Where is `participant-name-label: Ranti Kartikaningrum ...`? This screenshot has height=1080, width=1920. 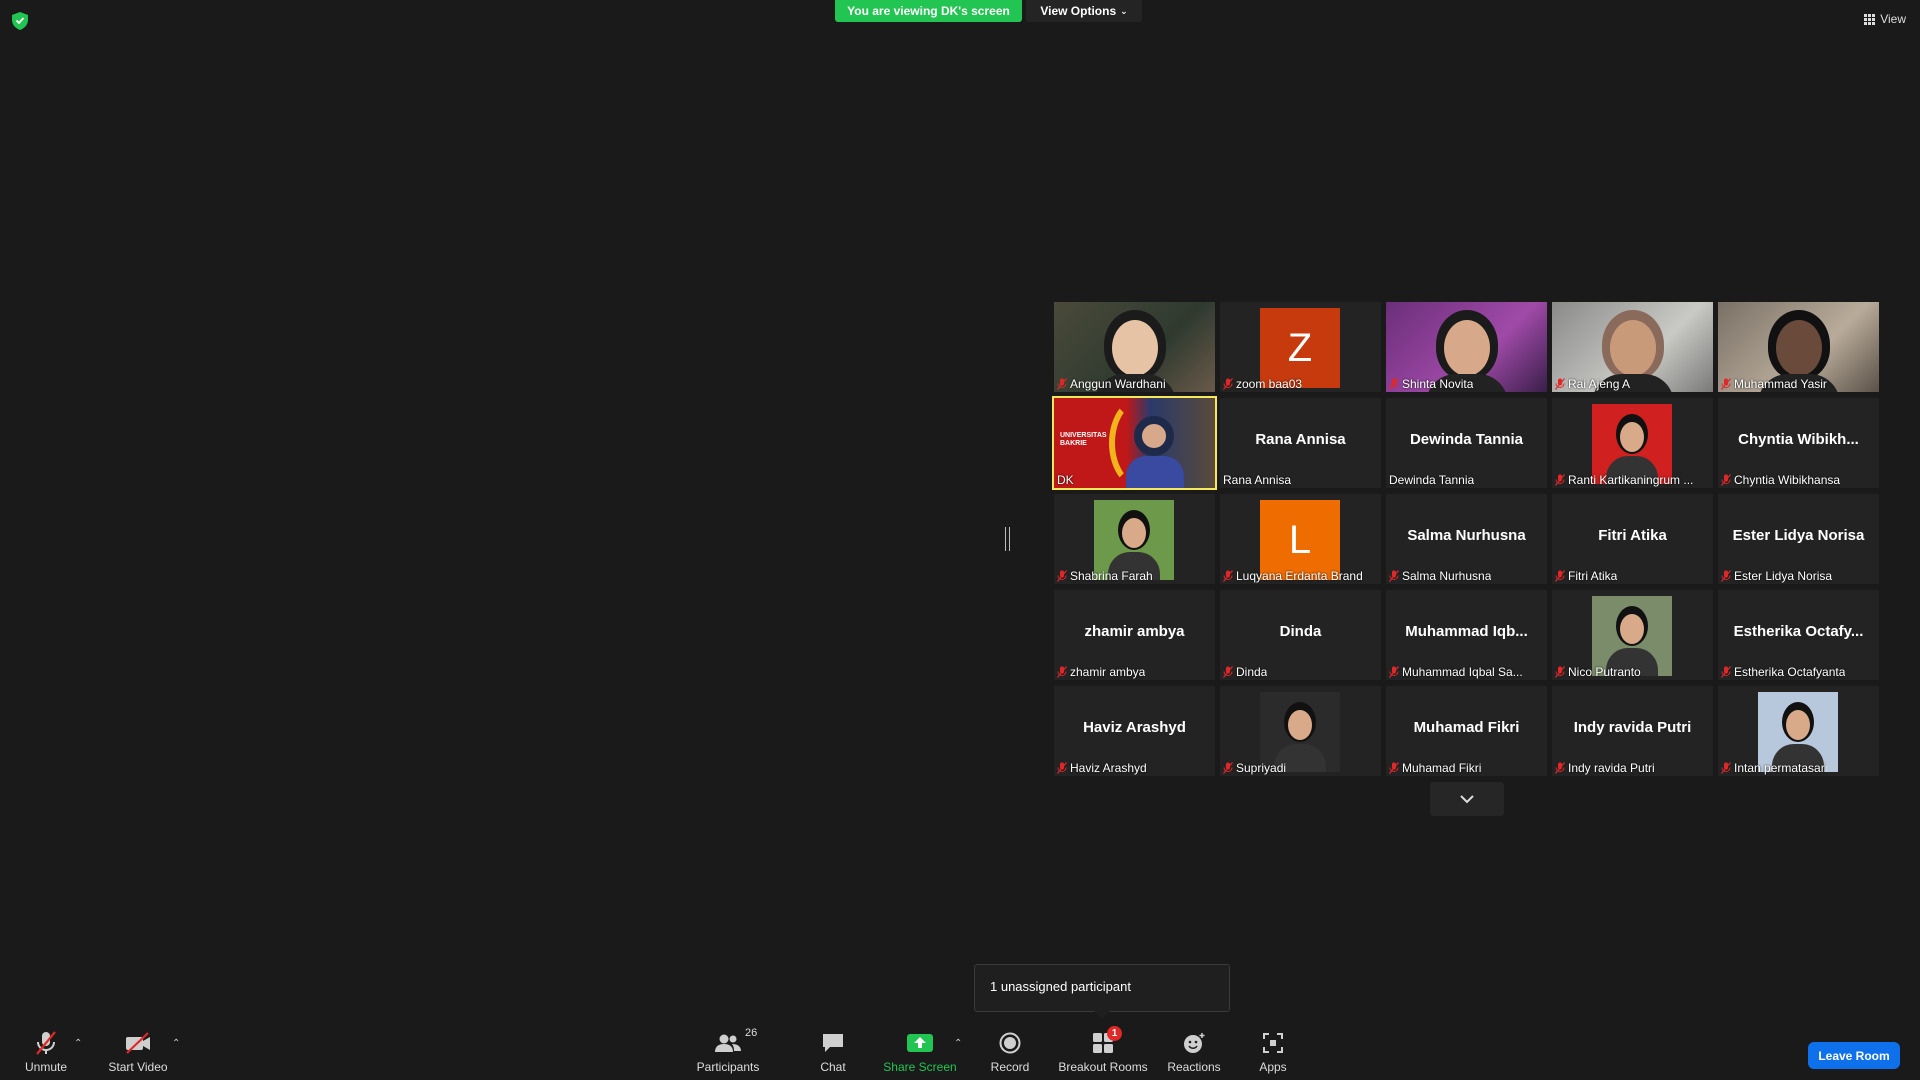
participant-name-label: Ranti Kartikaningrum ... is located at coordinates (1624, 480).